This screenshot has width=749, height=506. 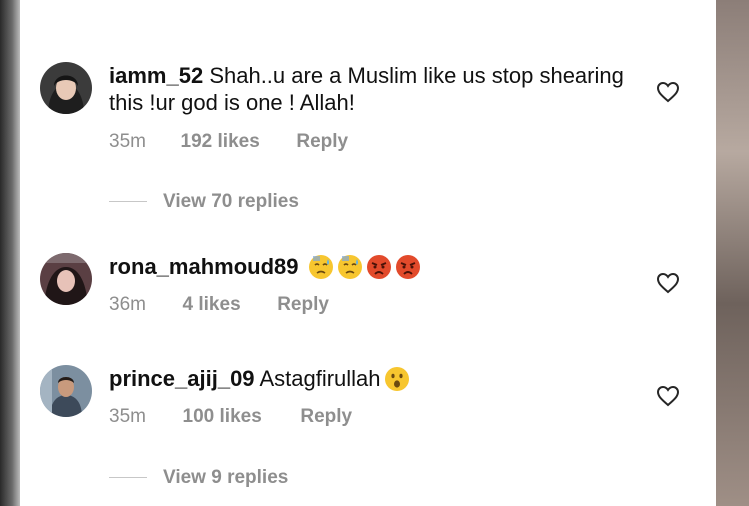 What do you see at coordinates (732, 253) in the screenshot?
I see `background-right-edge` at bounding box center [732, 253].